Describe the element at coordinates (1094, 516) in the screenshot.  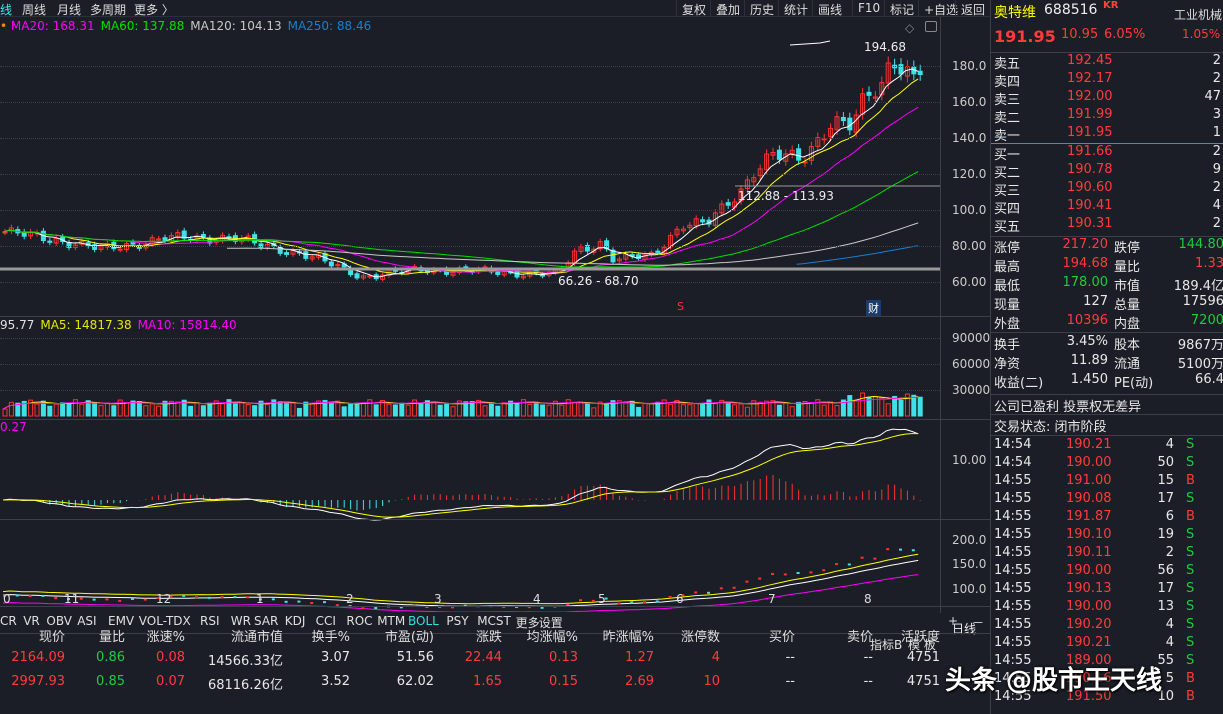
I see `tick-row: 14:55 191.87 6 B` at that location.